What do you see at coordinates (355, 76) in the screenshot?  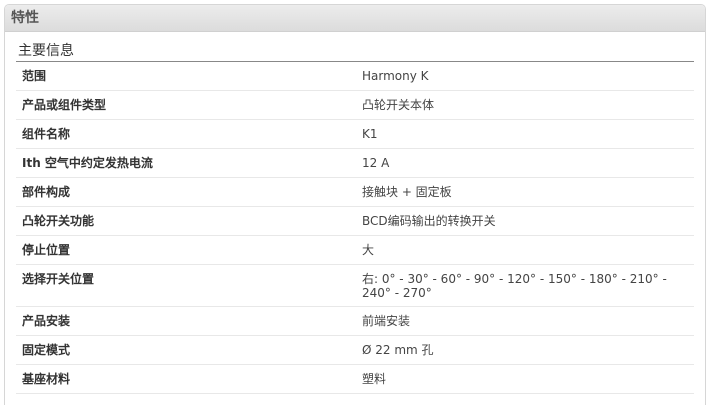 I see `table-row: 范围 Harmony K` at bounding box center [355, 76].